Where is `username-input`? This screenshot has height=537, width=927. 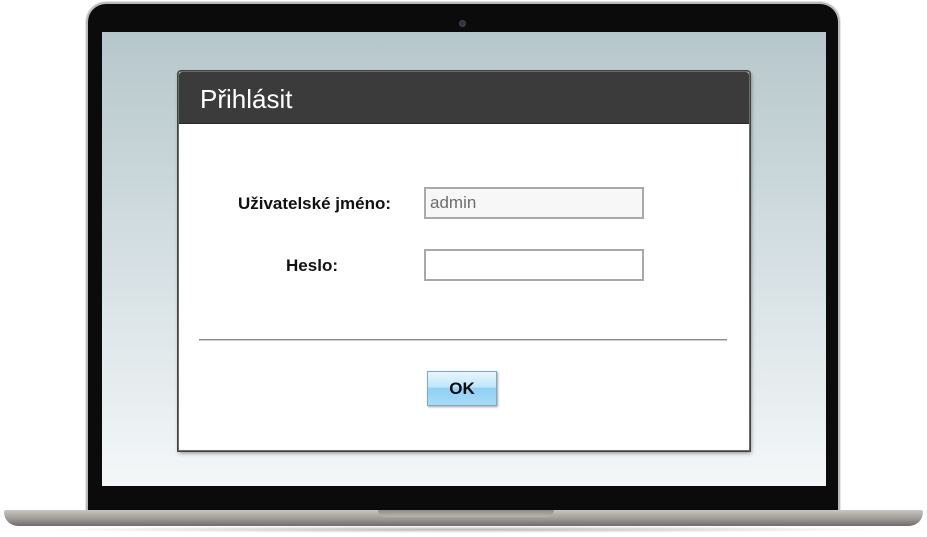
username-input is located at coordinates (534, 203).